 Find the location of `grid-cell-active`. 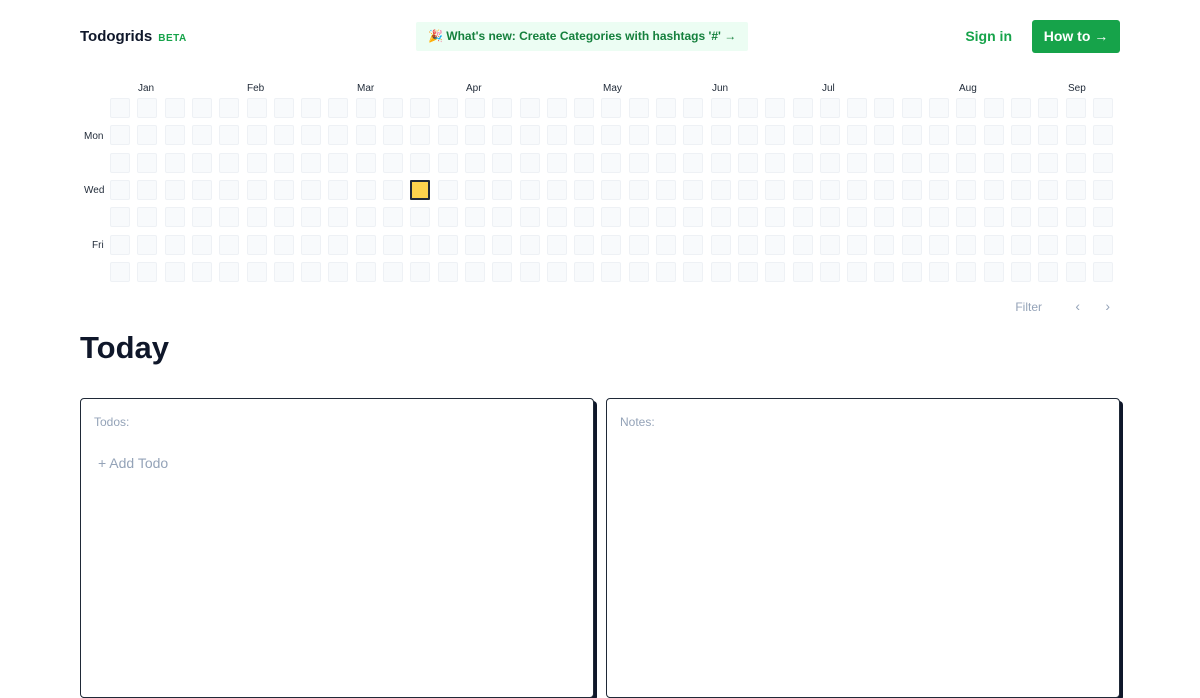

grid-cell-active is located at coordinates (420, 189).